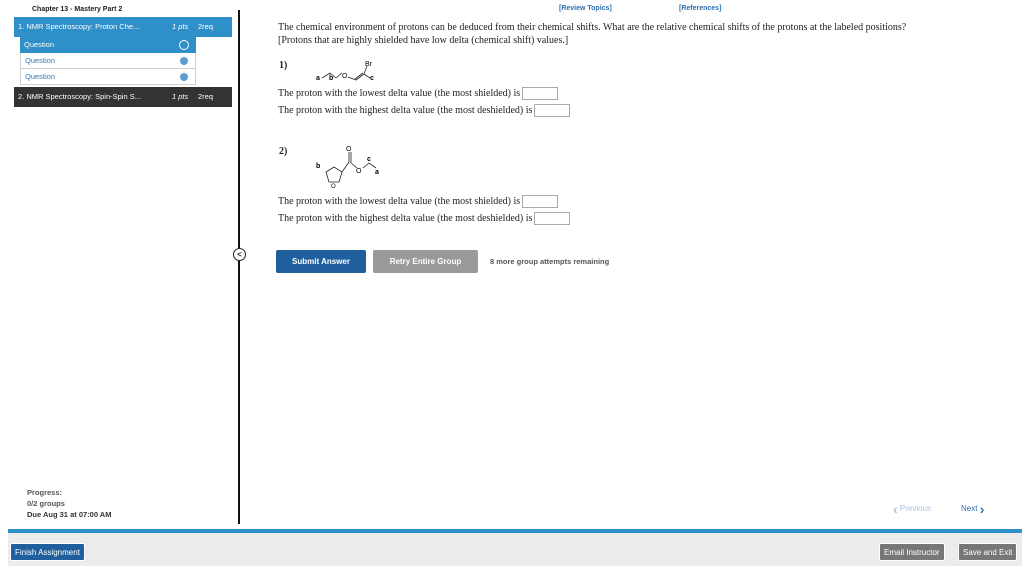  Describe the element at coordinates (369, 64) in the screenshot. I see `label-br: Br` at that location.